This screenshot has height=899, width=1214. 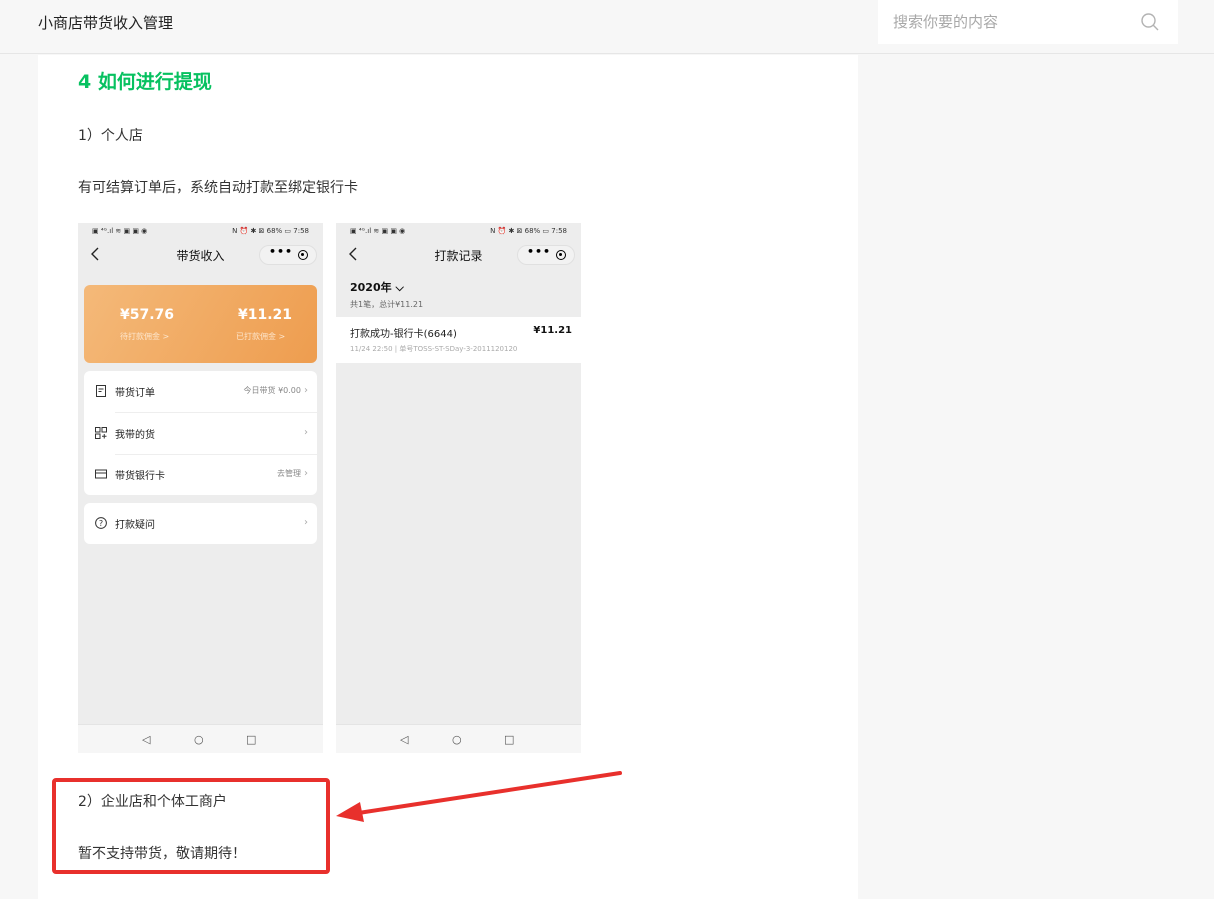 I want to click on menu-row-orders: 带货订单 今日带货 ¥0.00 ›, so click(x=200, y=391).